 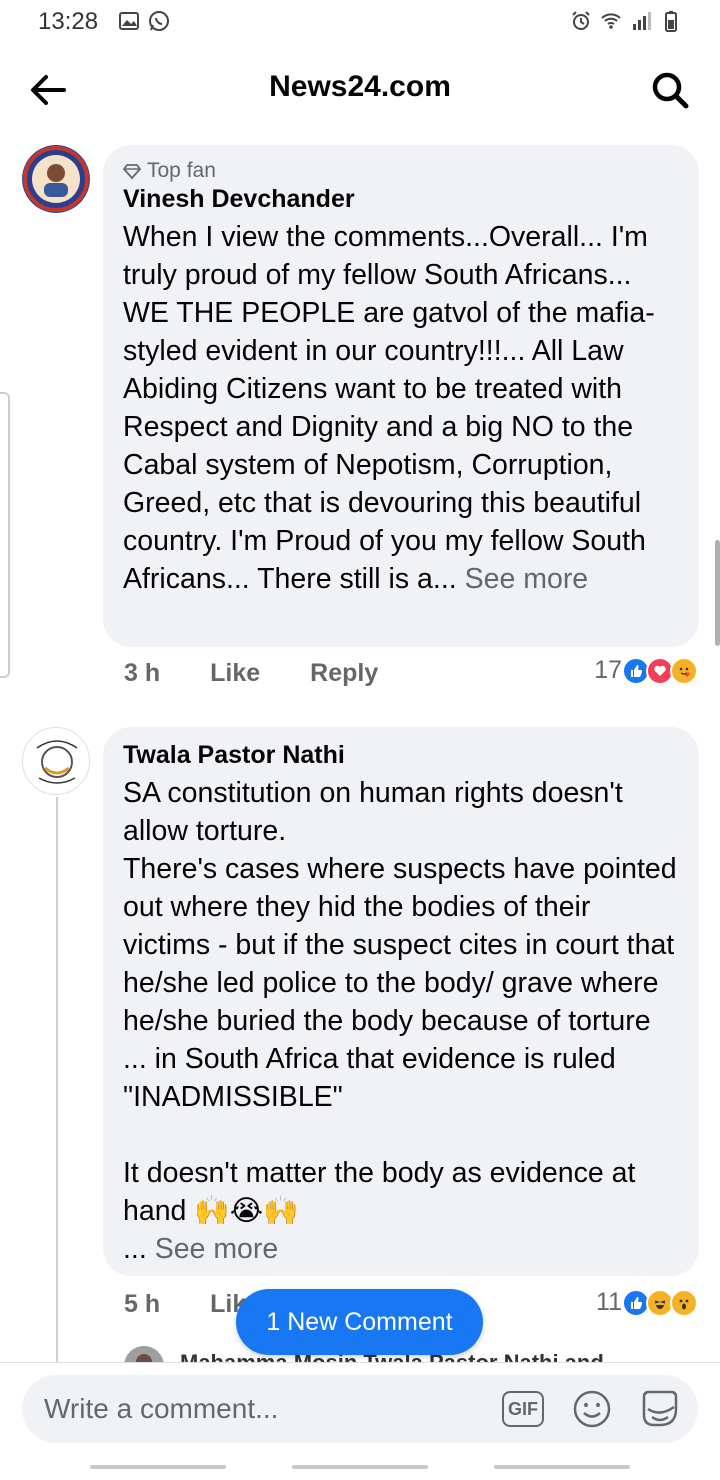 What do you see at coordinates (158, 1467) in the screenshot?
I see `nav-recents` at bounding box center [158, 1467].